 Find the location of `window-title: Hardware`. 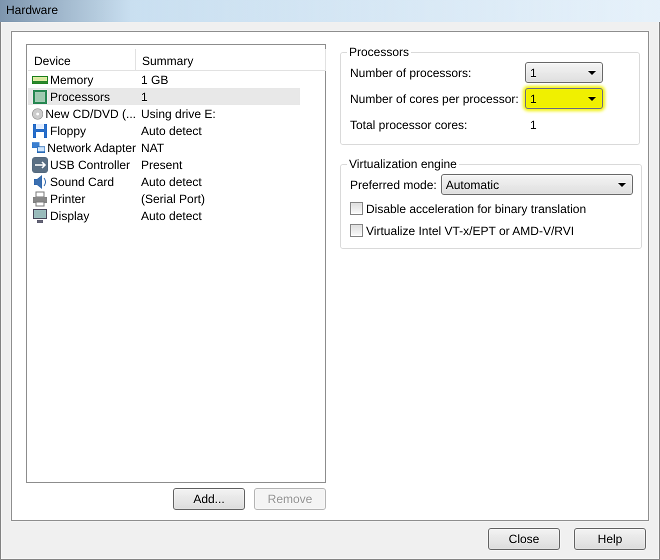

window-title: Hardware is located at coordinates (32, 10).